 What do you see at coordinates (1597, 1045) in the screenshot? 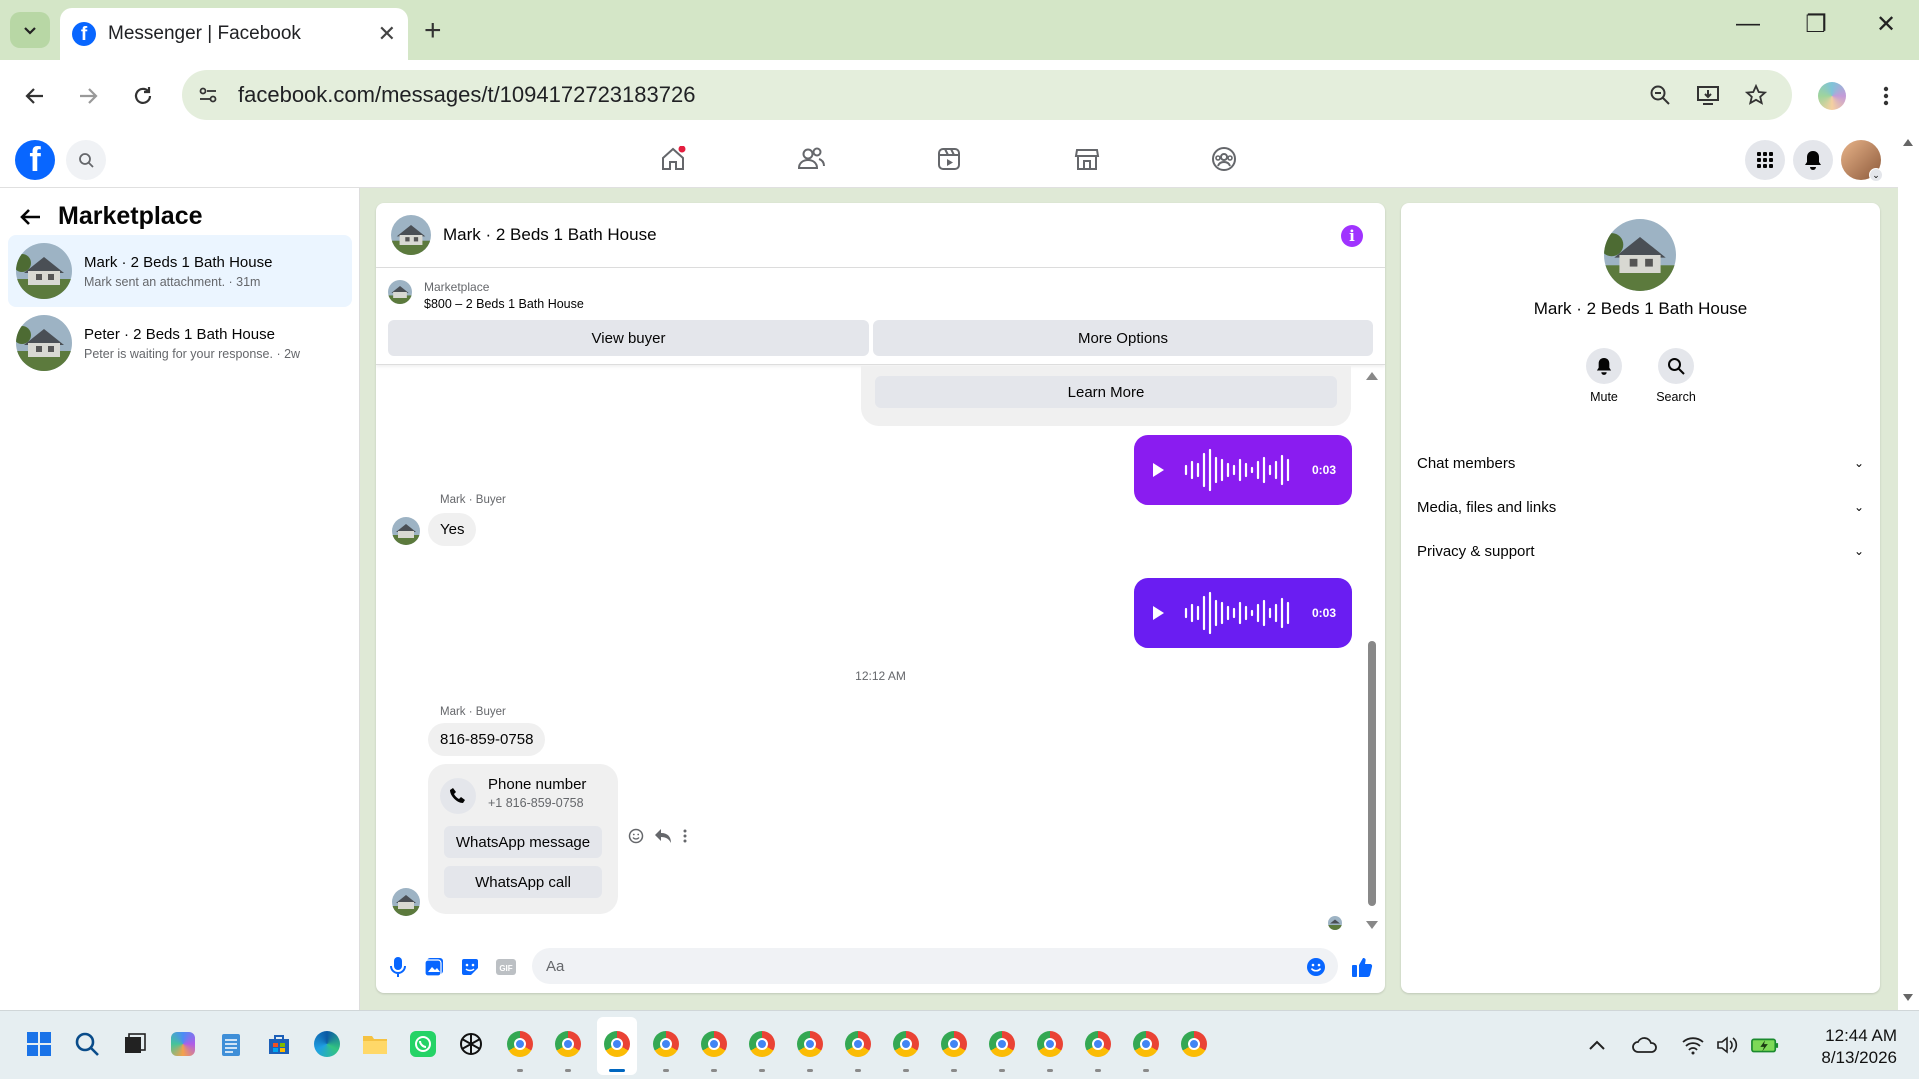
I see `tray-overflow-chevron-icon` at bounding box center [1597, 1045].